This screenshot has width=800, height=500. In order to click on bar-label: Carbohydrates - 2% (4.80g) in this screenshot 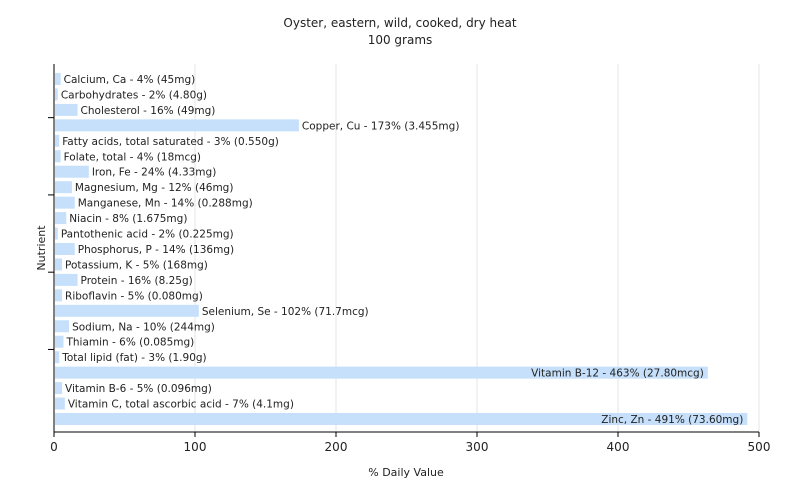, I will do `click(134, 95)`.